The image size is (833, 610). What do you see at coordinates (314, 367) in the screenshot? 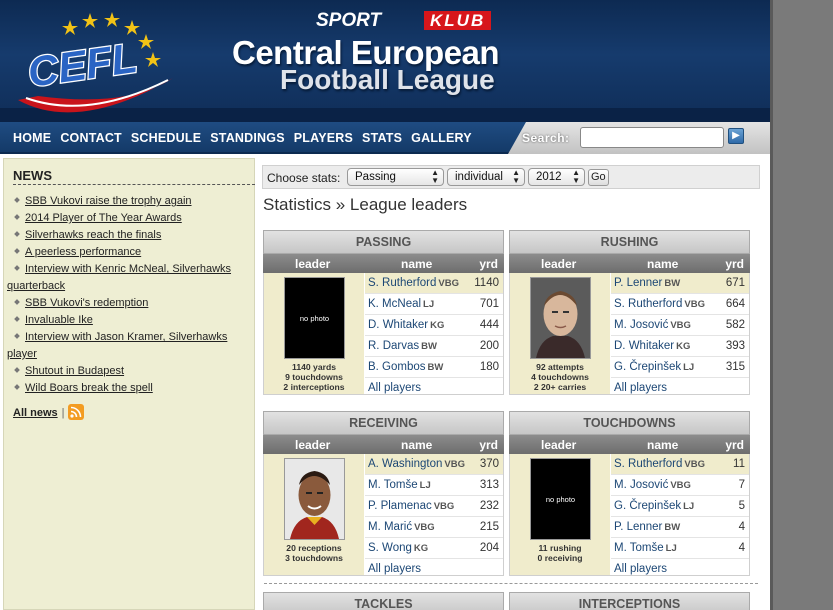
I see `leader-line: 1140 yards` at bounding box center [314, 367].